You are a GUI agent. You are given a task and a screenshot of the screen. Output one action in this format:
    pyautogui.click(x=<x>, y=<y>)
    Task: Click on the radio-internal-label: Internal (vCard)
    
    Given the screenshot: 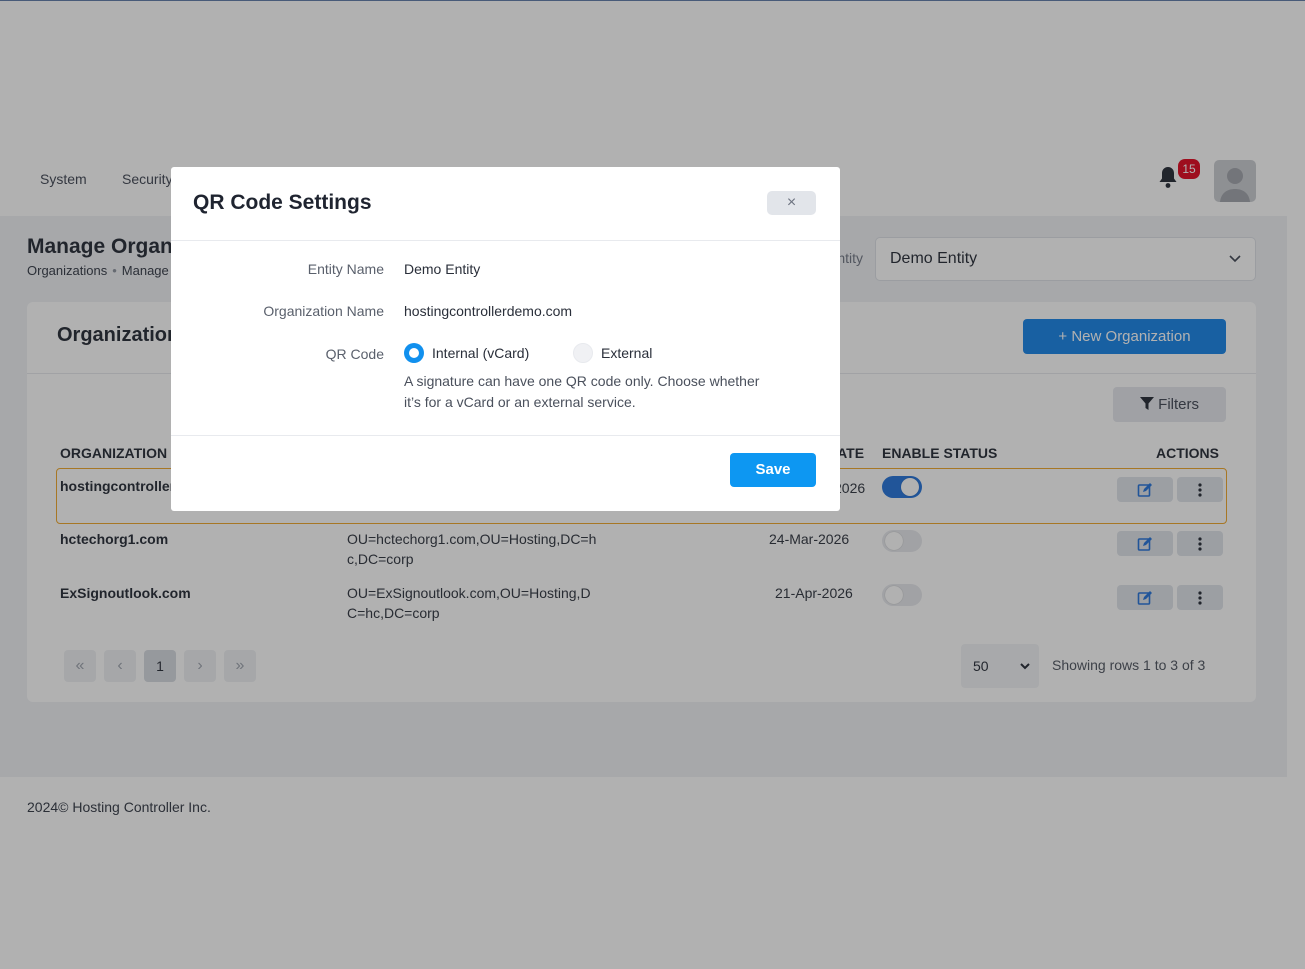 What is the action you would take?
    pyautogui.click(x=480, y=353)
    